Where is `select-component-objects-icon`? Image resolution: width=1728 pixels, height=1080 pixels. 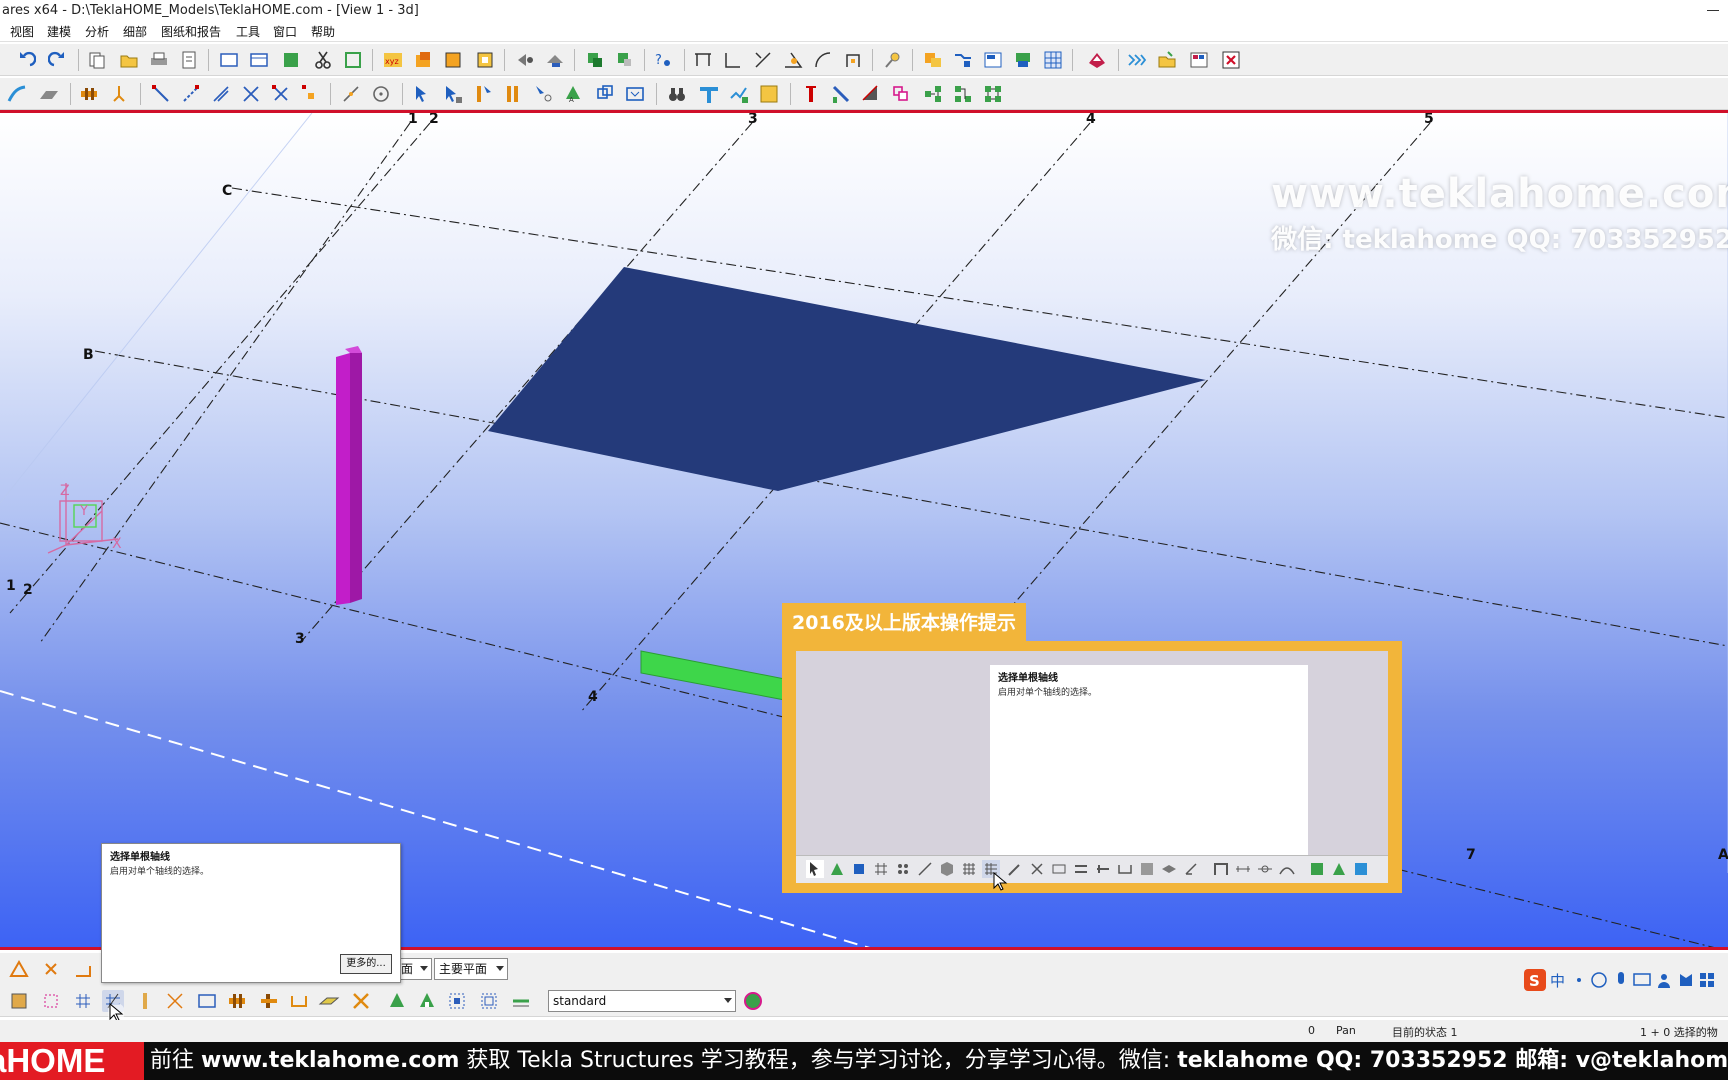
select-component-objects-icon is located at coordinates (361, 1001).